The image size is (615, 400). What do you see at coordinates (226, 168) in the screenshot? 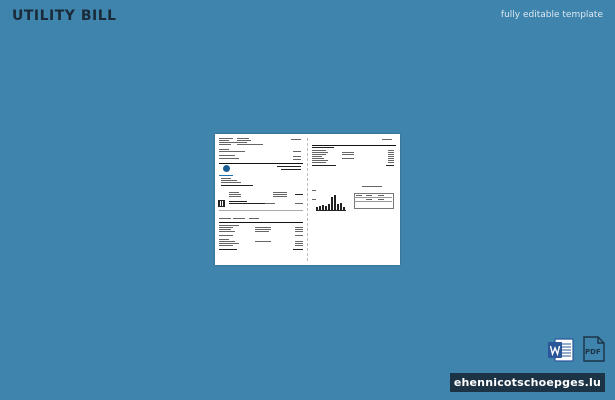
I see `company-logo-icon` at bounding box center [226, 168].